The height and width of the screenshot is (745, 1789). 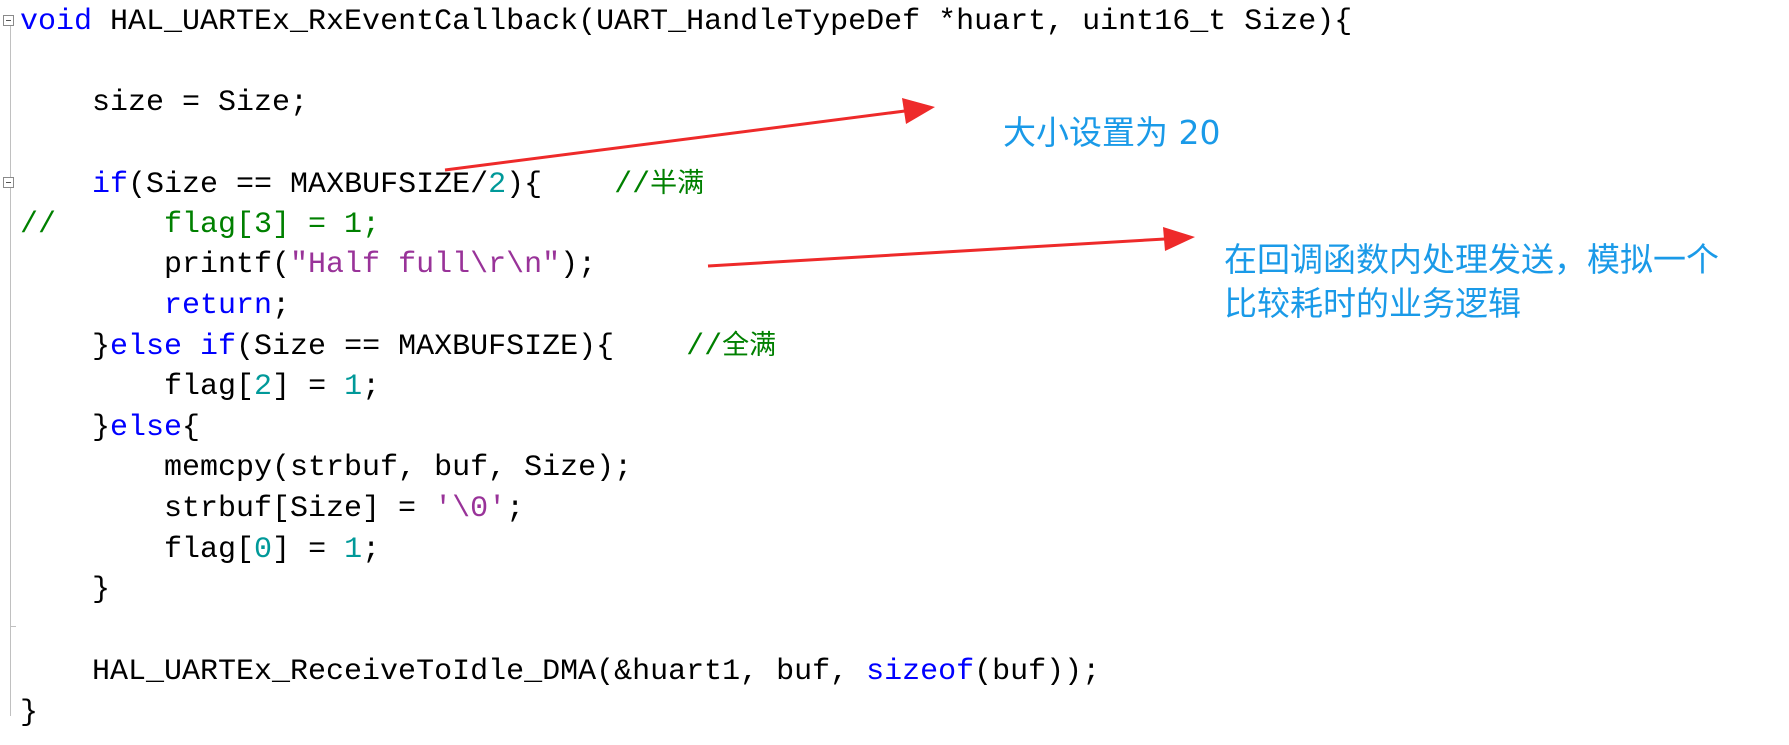 I want to click on arrow-handler-note, so click(x=951, y=247).